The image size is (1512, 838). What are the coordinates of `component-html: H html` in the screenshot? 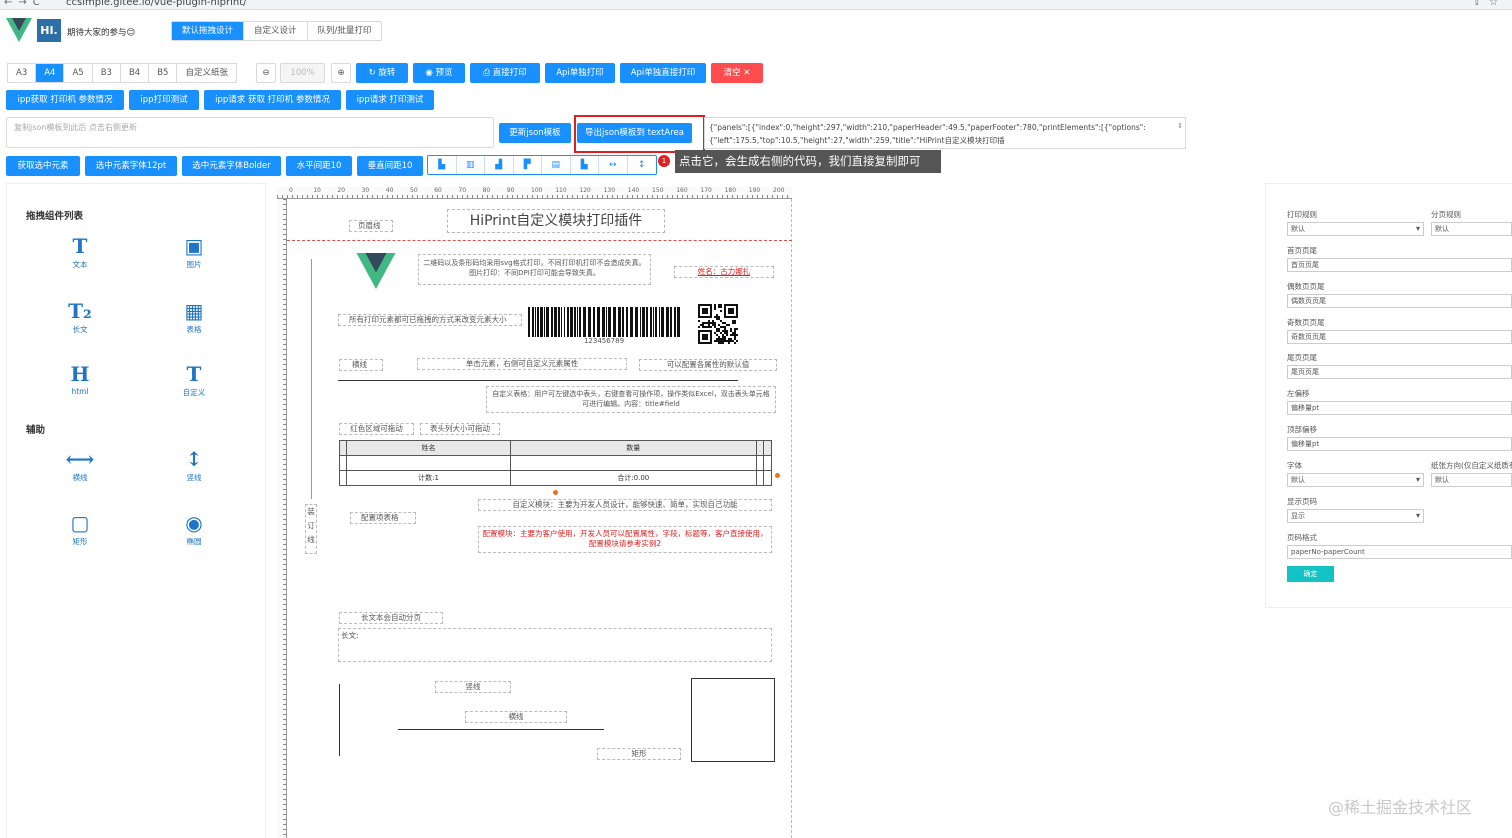 It's located at (80, 379).